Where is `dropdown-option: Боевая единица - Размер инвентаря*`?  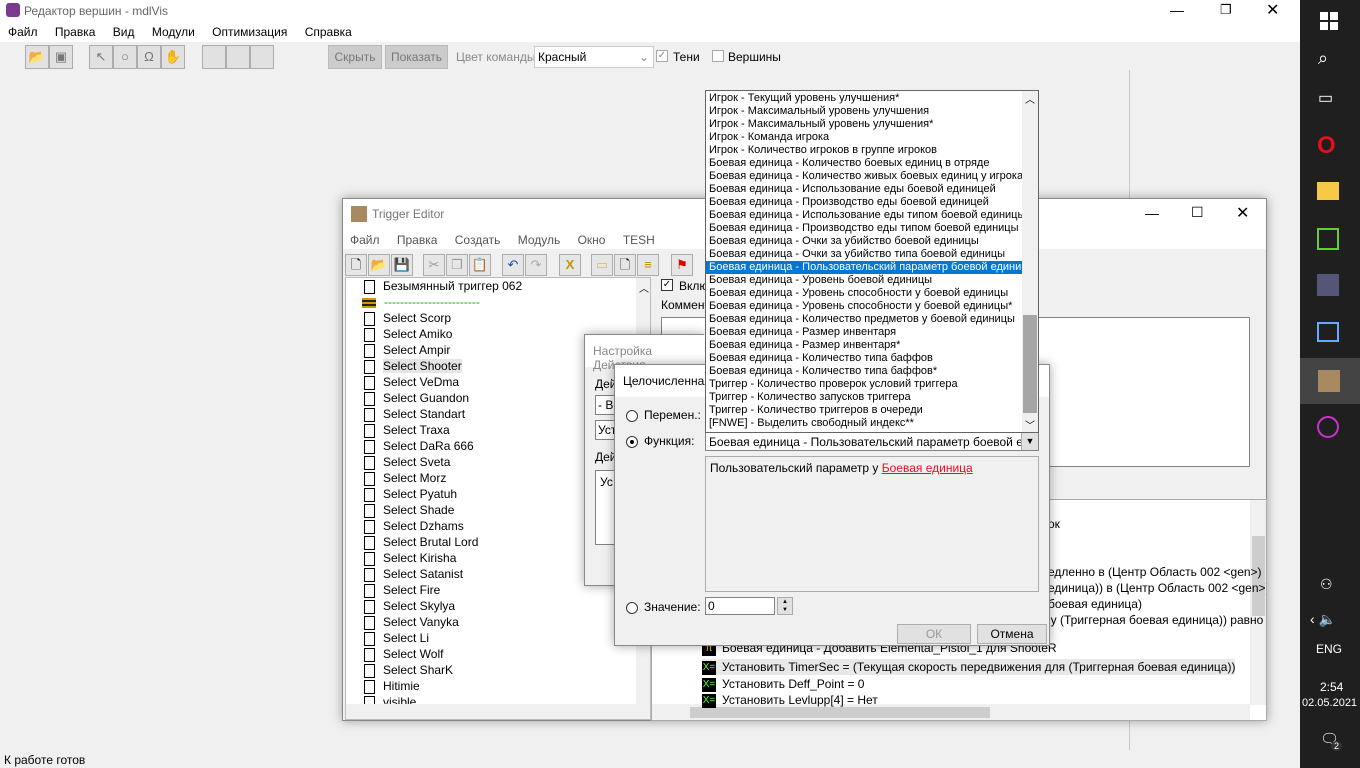
dropdown-option: Боевая единица - Размер инвентаря* is located at coordinates (864, 345).